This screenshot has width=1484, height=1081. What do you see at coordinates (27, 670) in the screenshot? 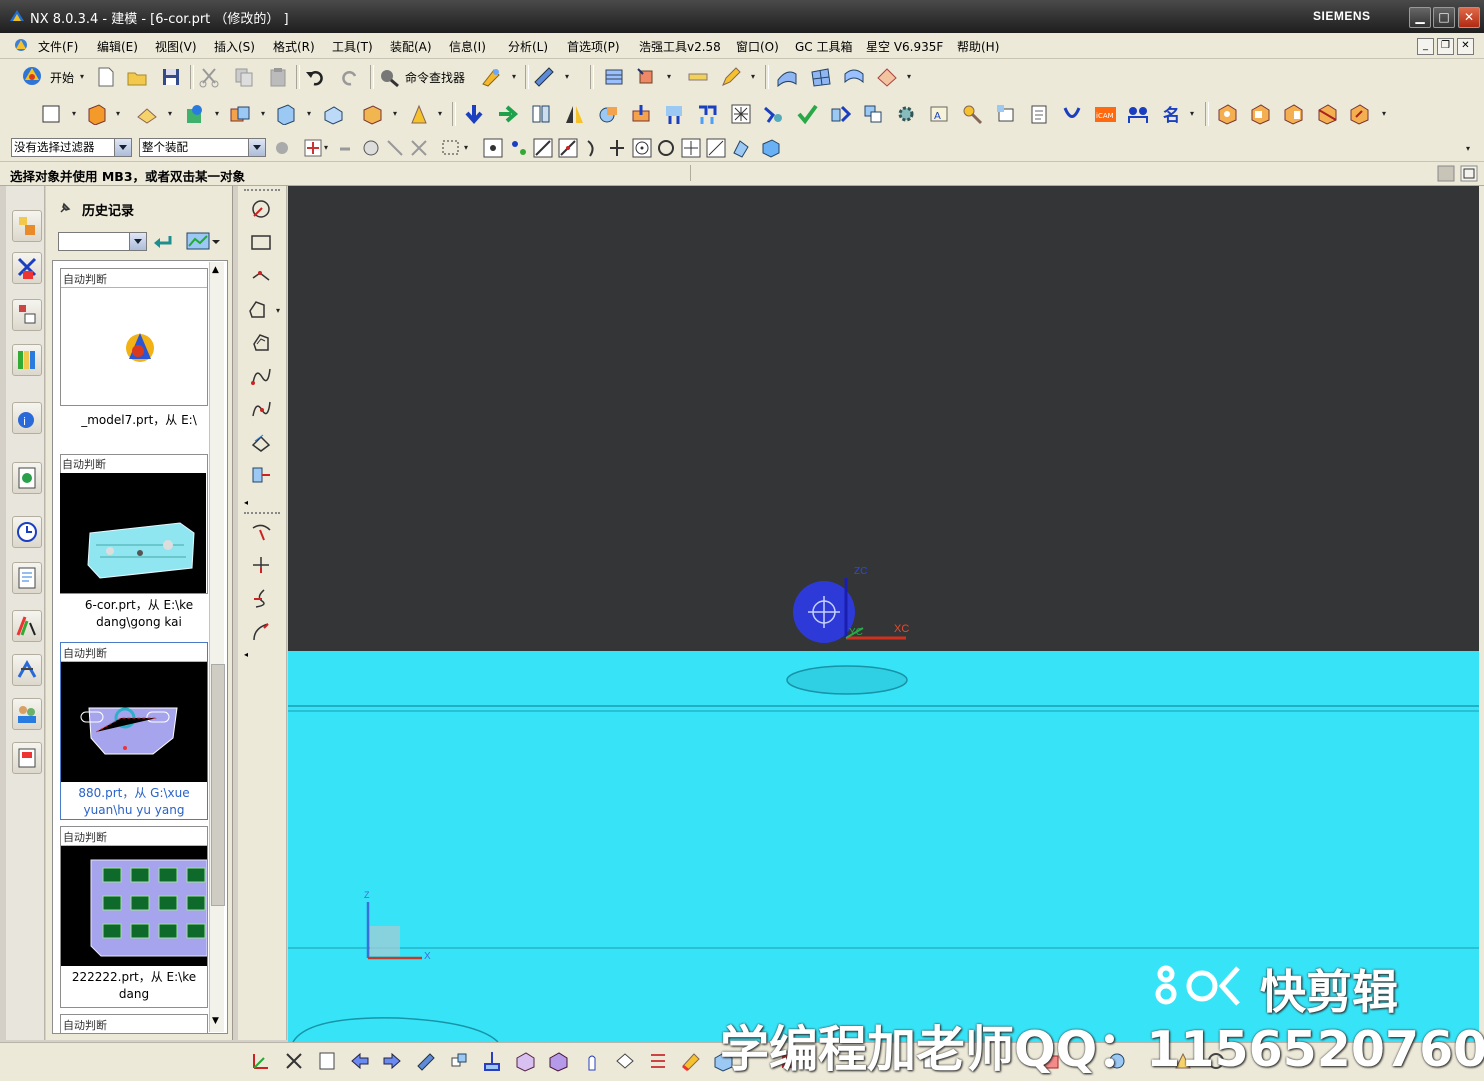
I see `roles-tab` at bounding box center [27, 670].